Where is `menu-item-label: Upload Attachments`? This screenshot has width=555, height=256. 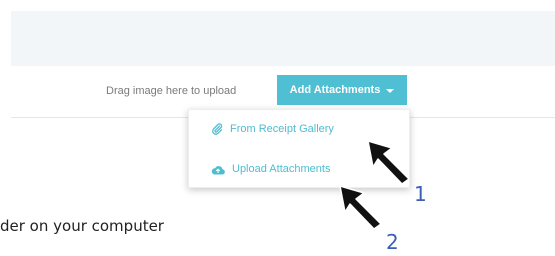
menu-item-label: Upload Attachments is located at coordinates (281, 169).